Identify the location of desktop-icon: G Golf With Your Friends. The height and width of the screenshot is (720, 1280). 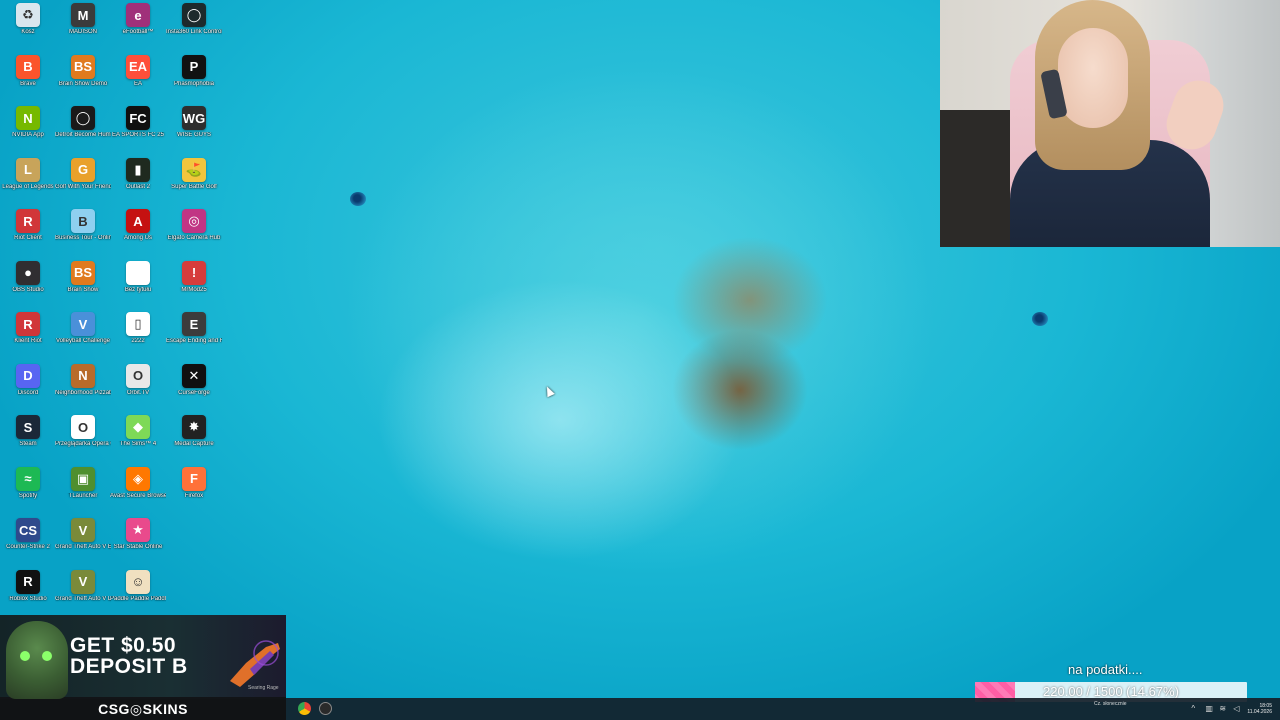
(83, 180).